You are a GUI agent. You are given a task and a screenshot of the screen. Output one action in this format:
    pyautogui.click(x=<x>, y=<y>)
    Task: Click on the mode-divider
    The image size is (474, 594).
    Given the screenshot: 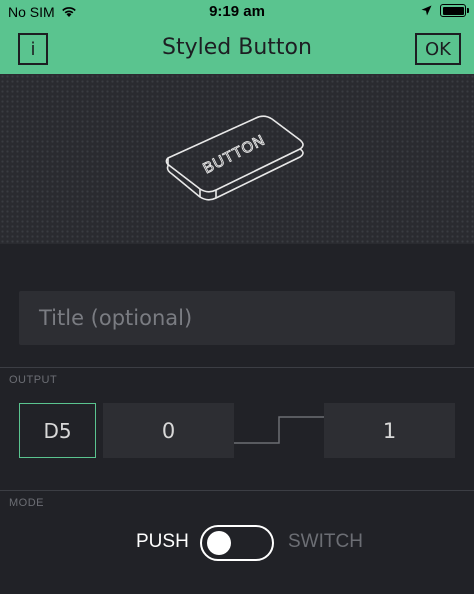 What is the action you would take?
    pyautogui.click(x=237, y=490)
    